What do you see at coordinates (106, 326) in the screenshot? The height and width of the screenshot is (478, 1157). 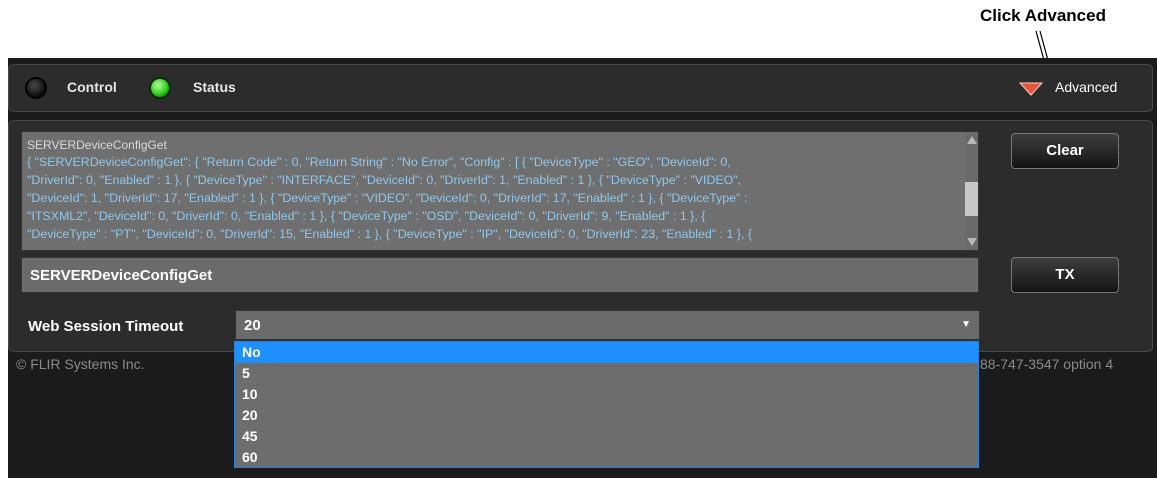 I see `timeout-label: Web Session Timeout` at bounding box center [106, 326].